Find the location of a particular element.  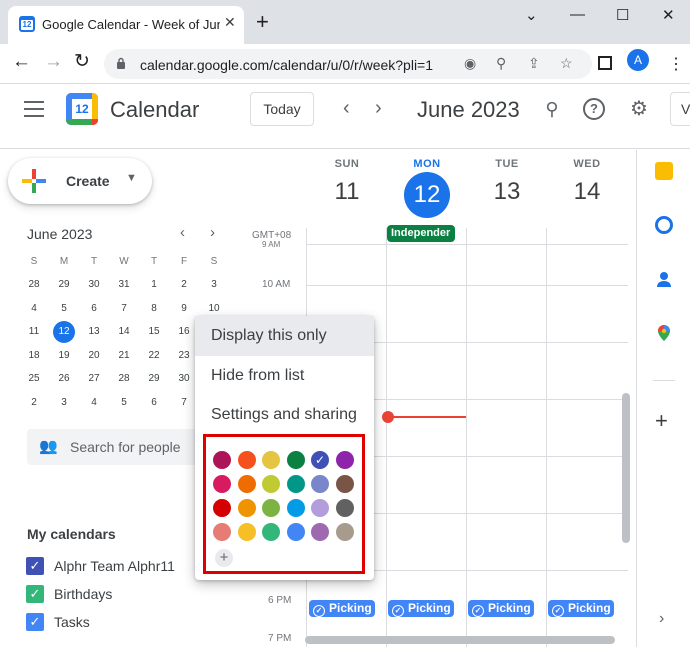

color-swatch-selected: ✓ is located at coordinates (320, 460).